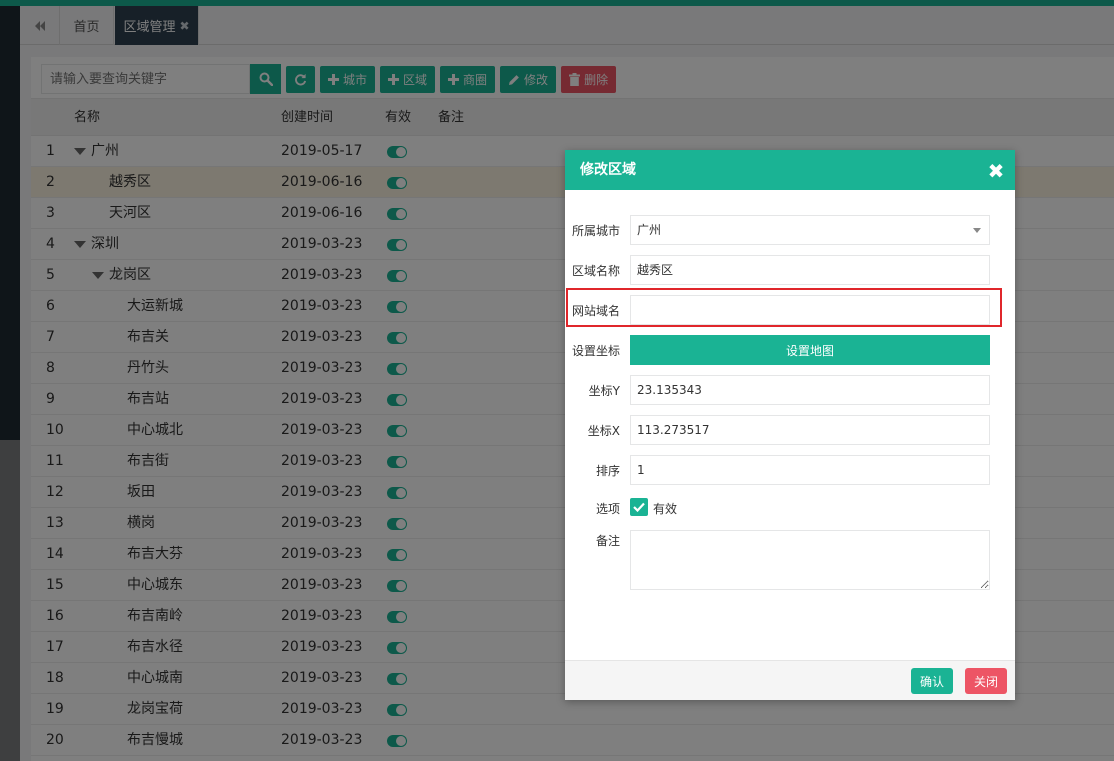  Describe the element at coordinates (996, 171) in the screenshot. I see `close-icon: ✖` at that location.